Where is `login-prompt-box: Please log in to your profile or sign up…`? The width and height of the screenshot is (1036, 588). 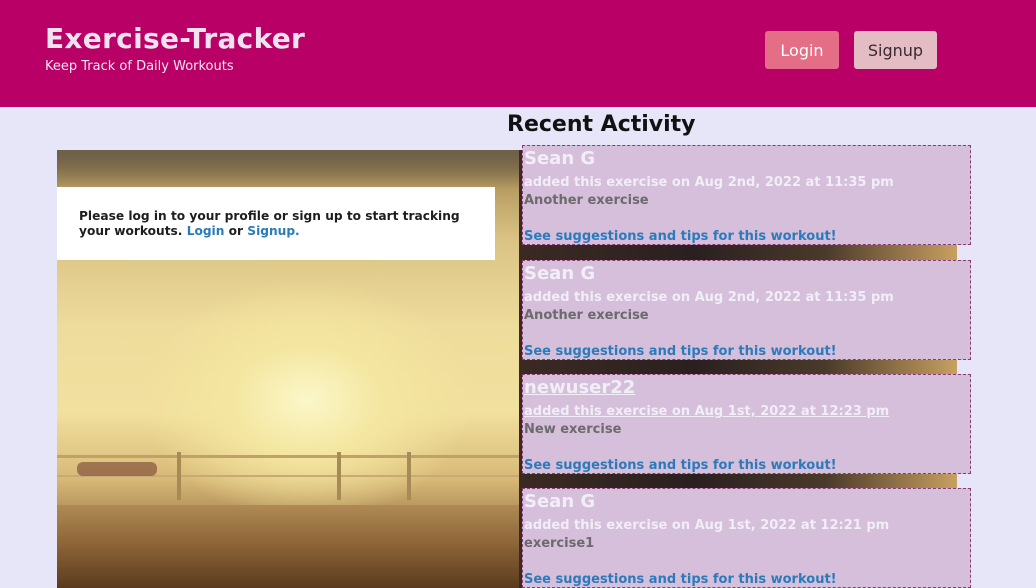
login-prompt-box: Please log in to your profile or sign up… is located at coordinates (276, 223).